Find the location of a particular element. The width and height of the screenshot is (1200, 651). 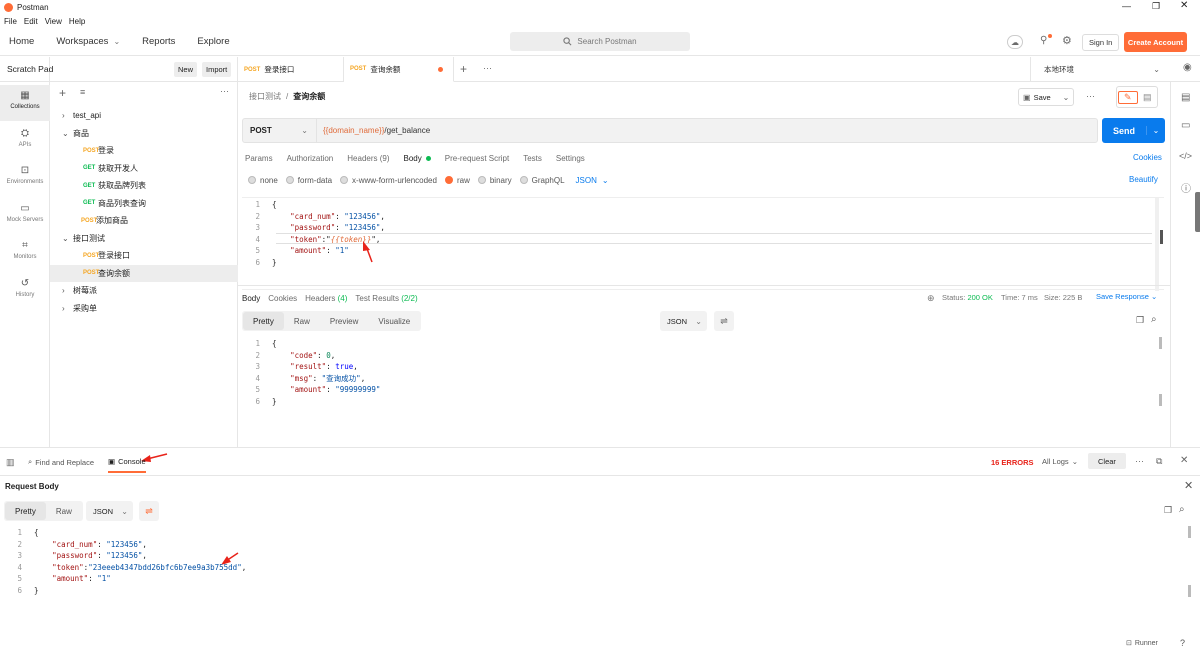

code-line: 3 "password": "123456", is located at coordinates (125, 556).